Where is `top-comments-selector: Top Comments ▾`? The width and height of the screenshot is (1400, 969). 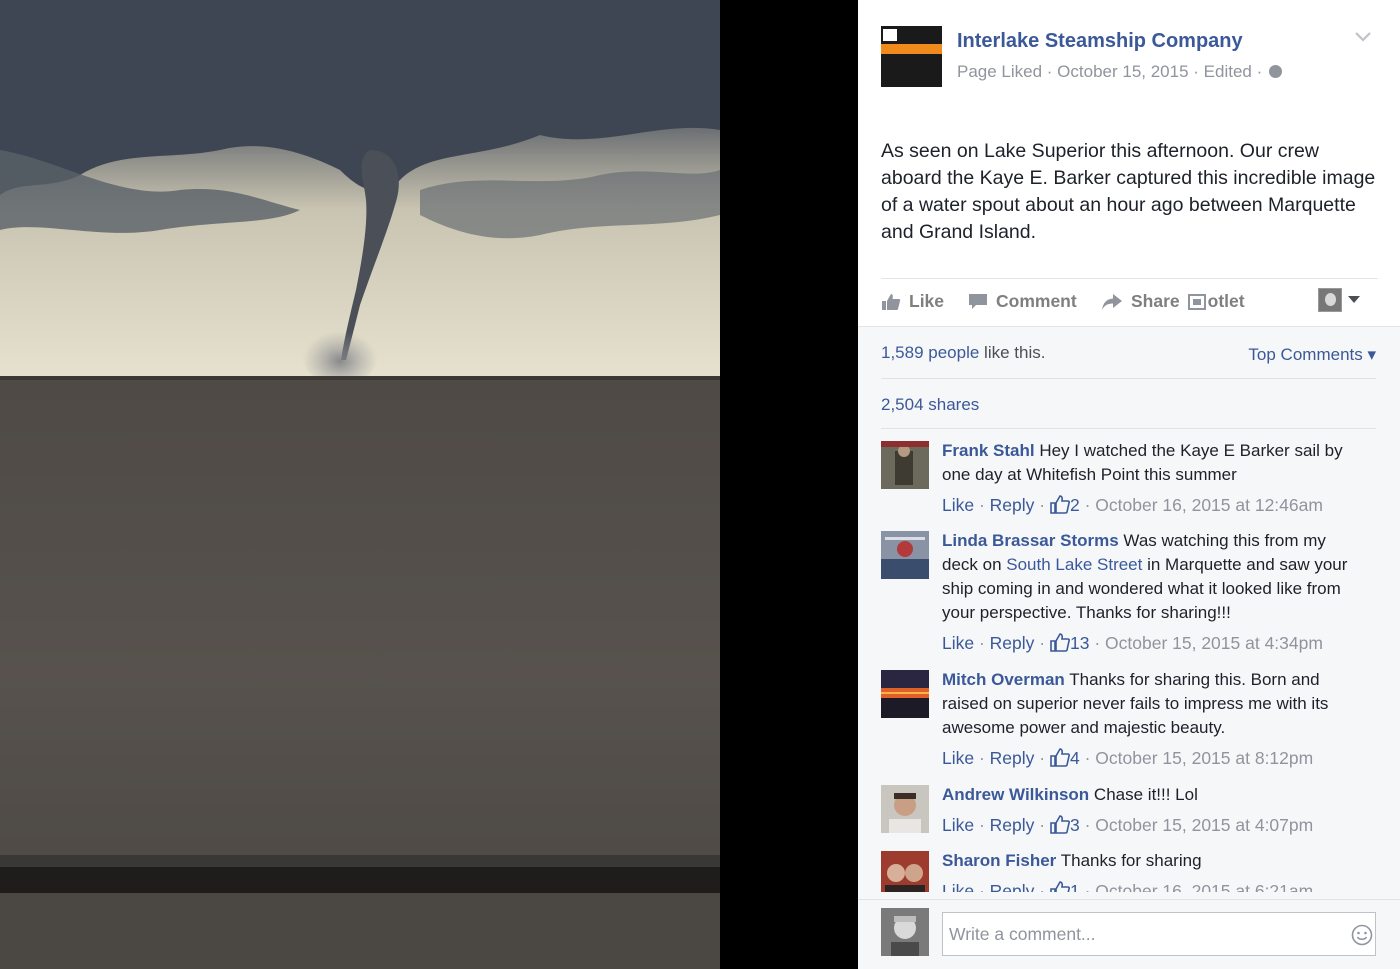
top-comments-selector: Top Comments ▾ is located at coordinates (1312, 355).